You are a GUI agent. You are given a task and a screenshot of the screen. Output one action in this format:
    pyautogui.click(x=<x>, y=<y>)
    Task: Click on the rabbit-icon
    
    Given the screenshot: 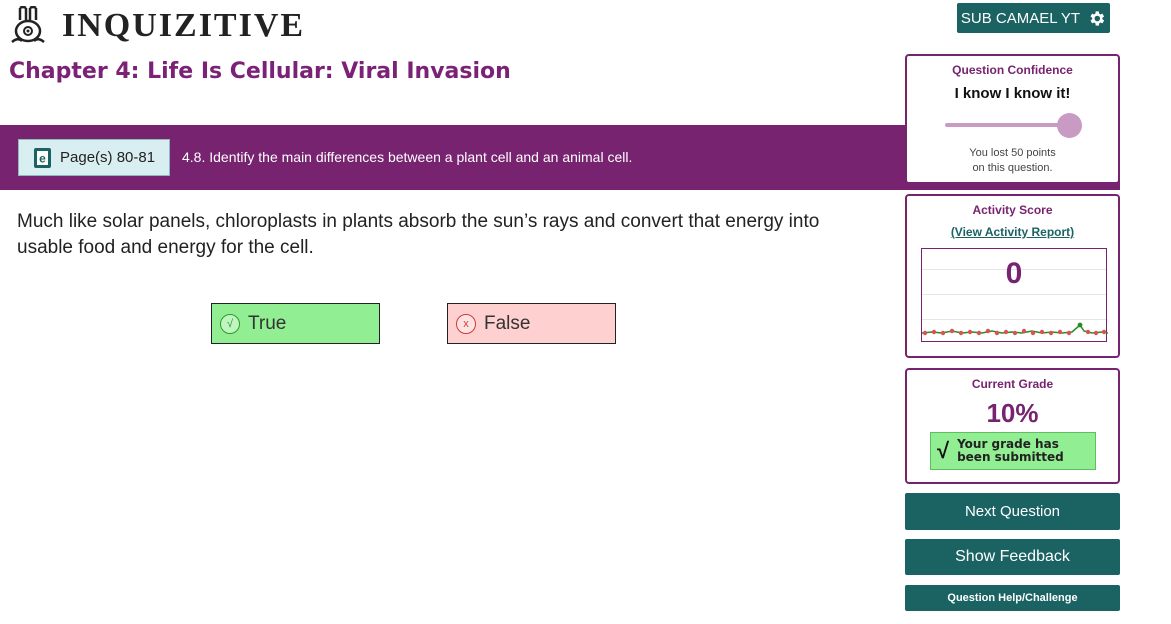 What is the action you would take?
    pyautogui.click(x=28, y=24)
    